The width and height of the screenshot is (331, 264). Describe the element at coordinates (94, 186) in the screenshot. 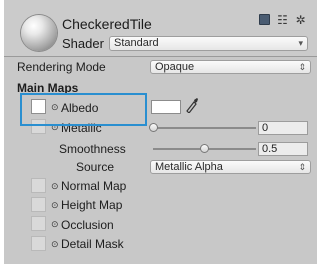

I see `normal-map-label: Normal Map` at that location.